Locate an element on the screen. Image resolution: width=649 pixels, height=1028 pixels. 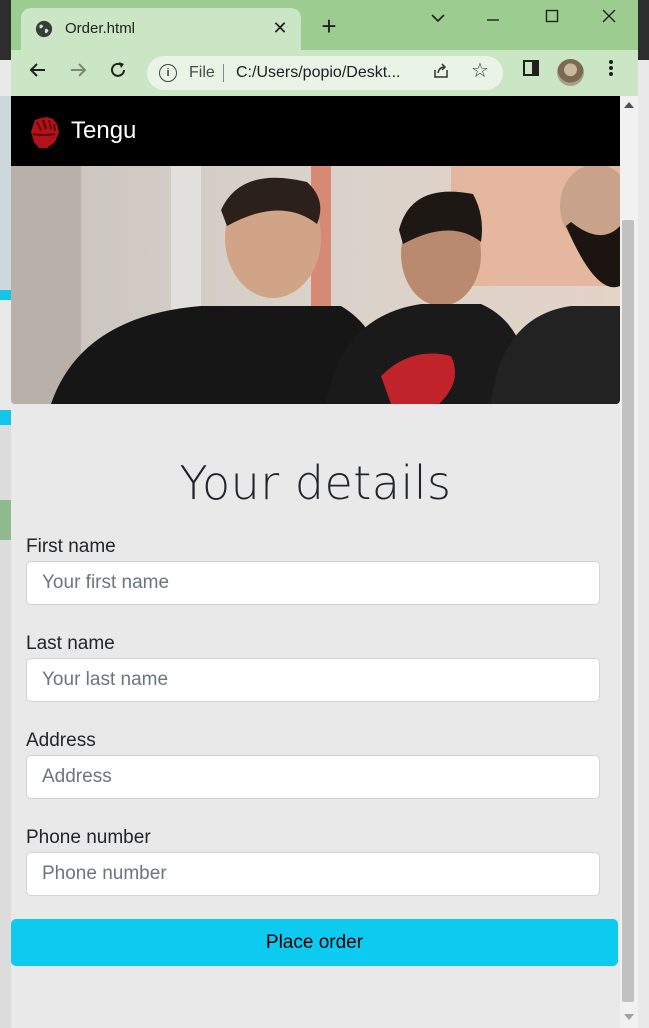
address-label: Address is located at coordinates (61, 740).